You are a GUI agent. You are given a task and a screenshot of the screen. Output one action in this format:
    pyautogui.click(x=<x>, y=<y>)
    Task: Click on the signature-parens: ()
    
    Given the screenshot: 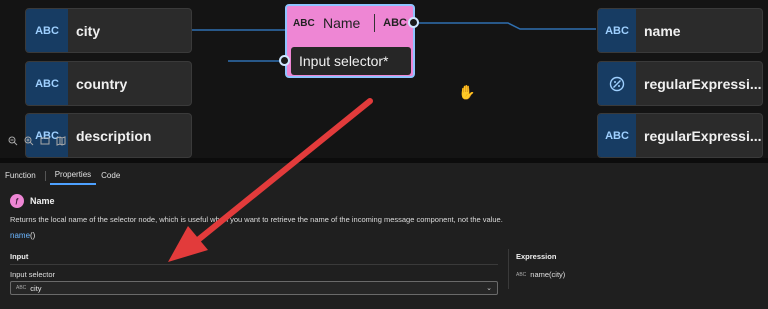 What is the action you would take?
    pyautogui.click(x=33, y=235)
    